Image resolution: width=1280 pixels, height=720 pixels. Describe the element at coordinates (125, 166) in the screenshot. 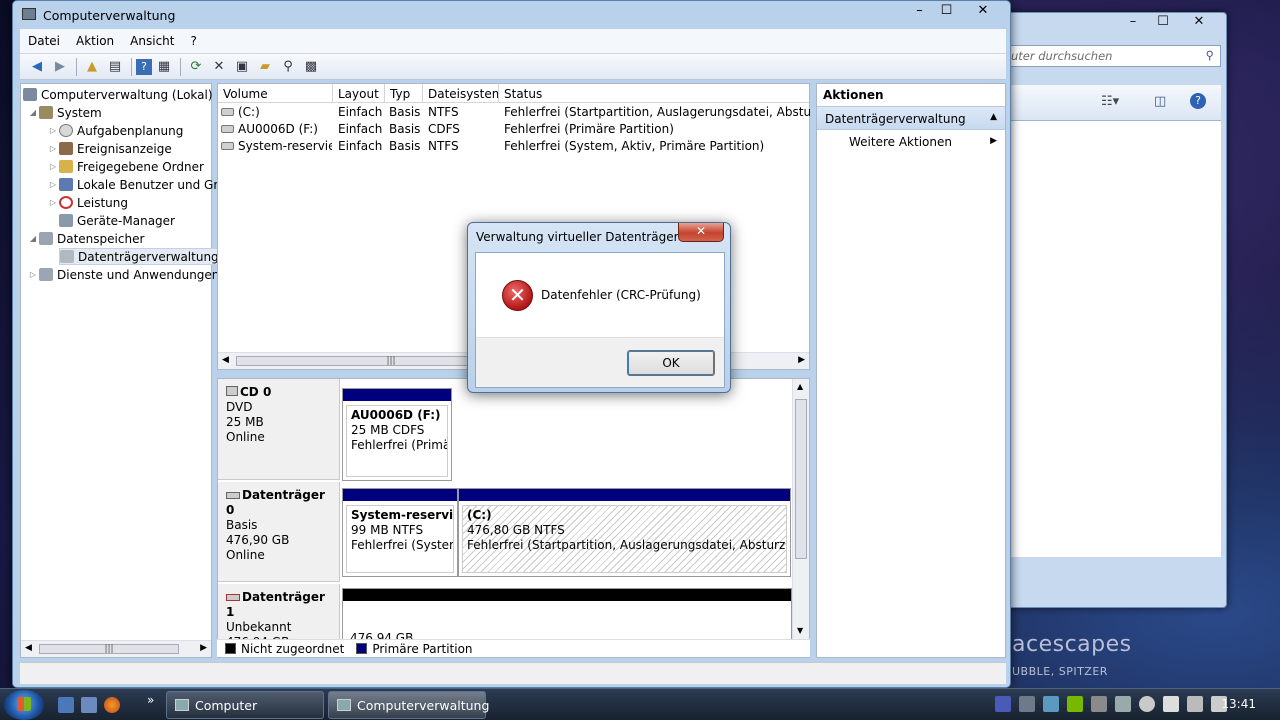

I see `tree-item-freigegebene-ordner: ▷ Freigegebene Ordner` at that location.